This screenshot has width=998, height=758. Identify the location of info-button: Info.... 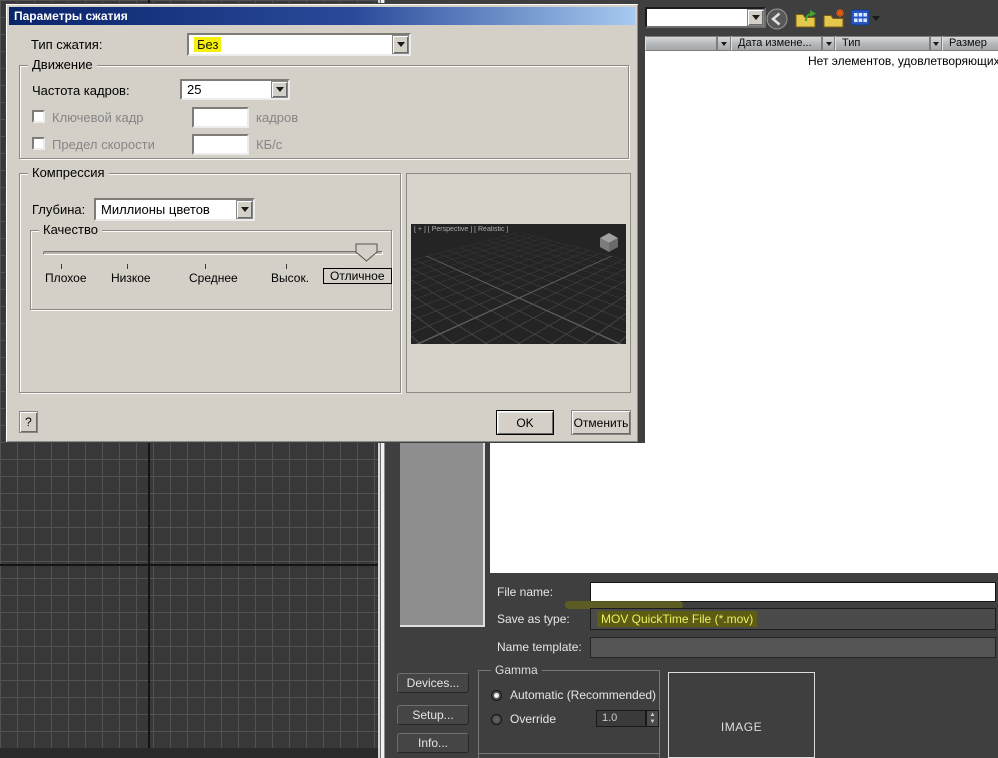
(433, 743).